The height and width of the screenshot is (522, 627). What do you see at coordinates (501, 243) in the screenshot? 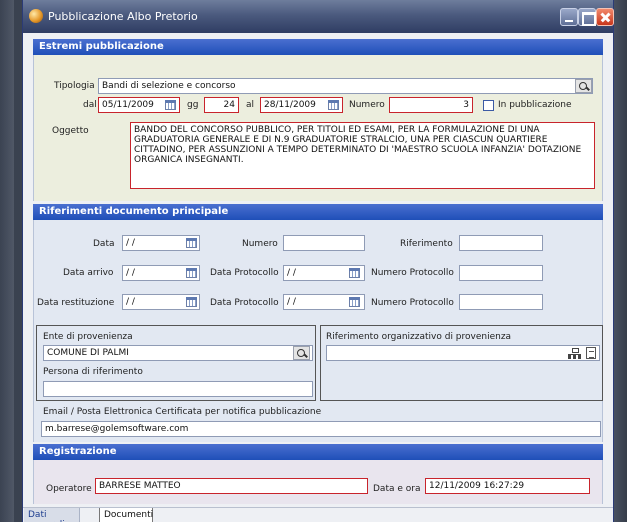
I see `riferimento-field` at bounding box center [501, 243].